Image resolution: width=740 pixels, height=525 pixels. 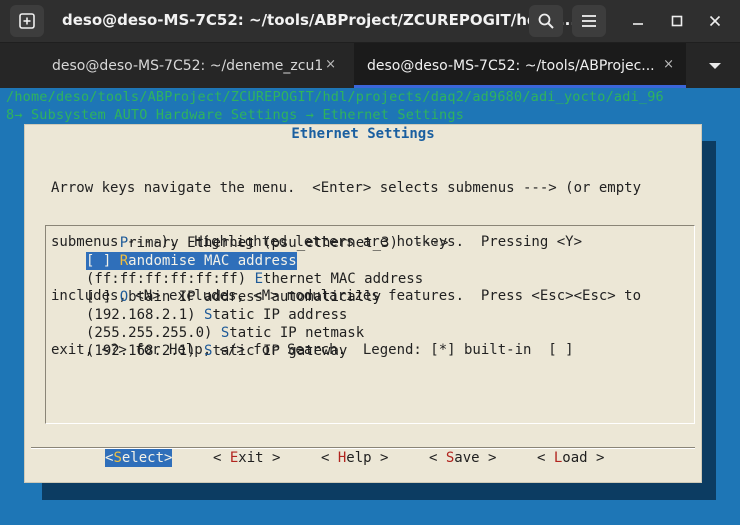 I want to click on item-label: btain IP address automatically, so click(x=255, y=297).